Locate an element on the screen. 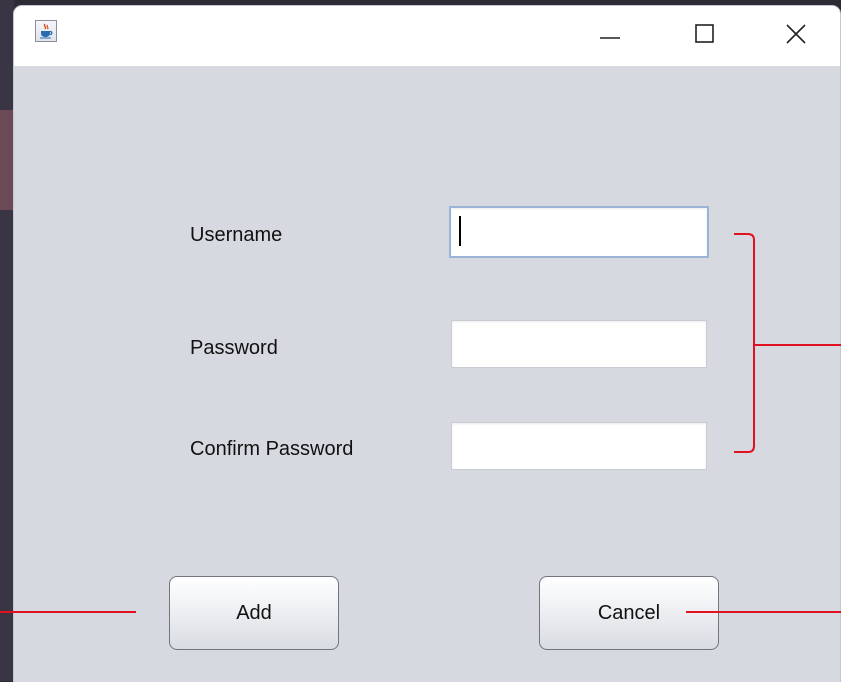  title-bar is located at coordinates (427, 36).